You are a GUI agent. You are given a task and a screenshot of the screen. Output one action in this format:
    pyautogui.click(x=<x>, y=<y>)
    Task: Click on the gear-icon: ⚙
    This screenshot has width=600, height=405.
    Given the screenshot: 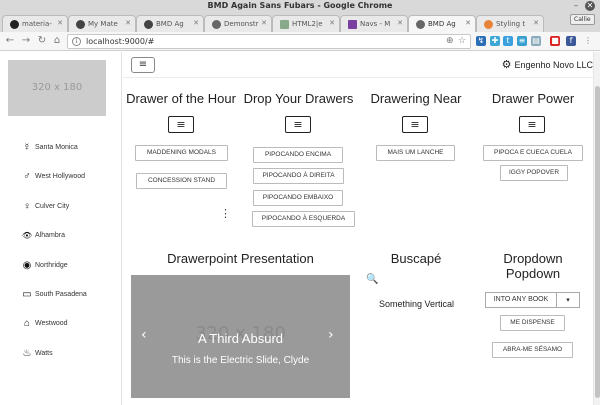 What is the action you would take?
    pyautogui.click(x=506, y=65)
    